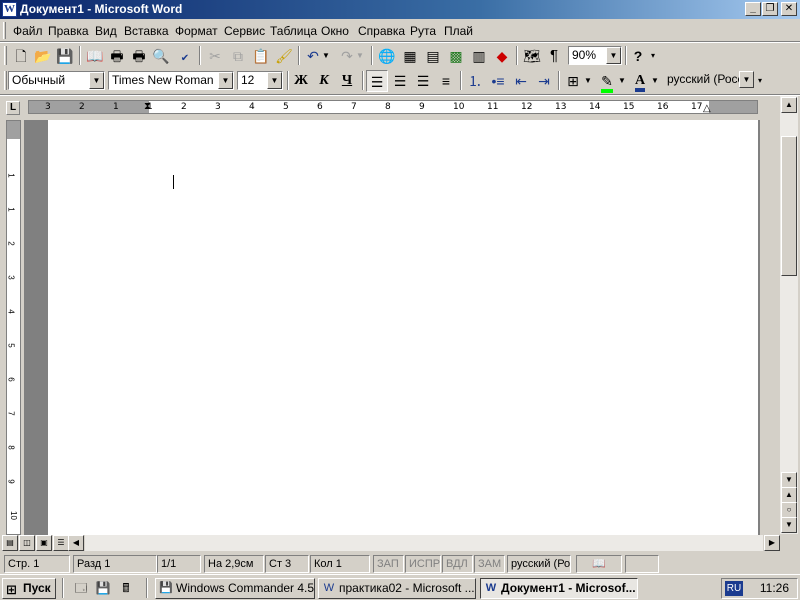 The width and height of the screenshot is (800, 600). I want to click on format-painter-button: 🖌, so click(284, 56).